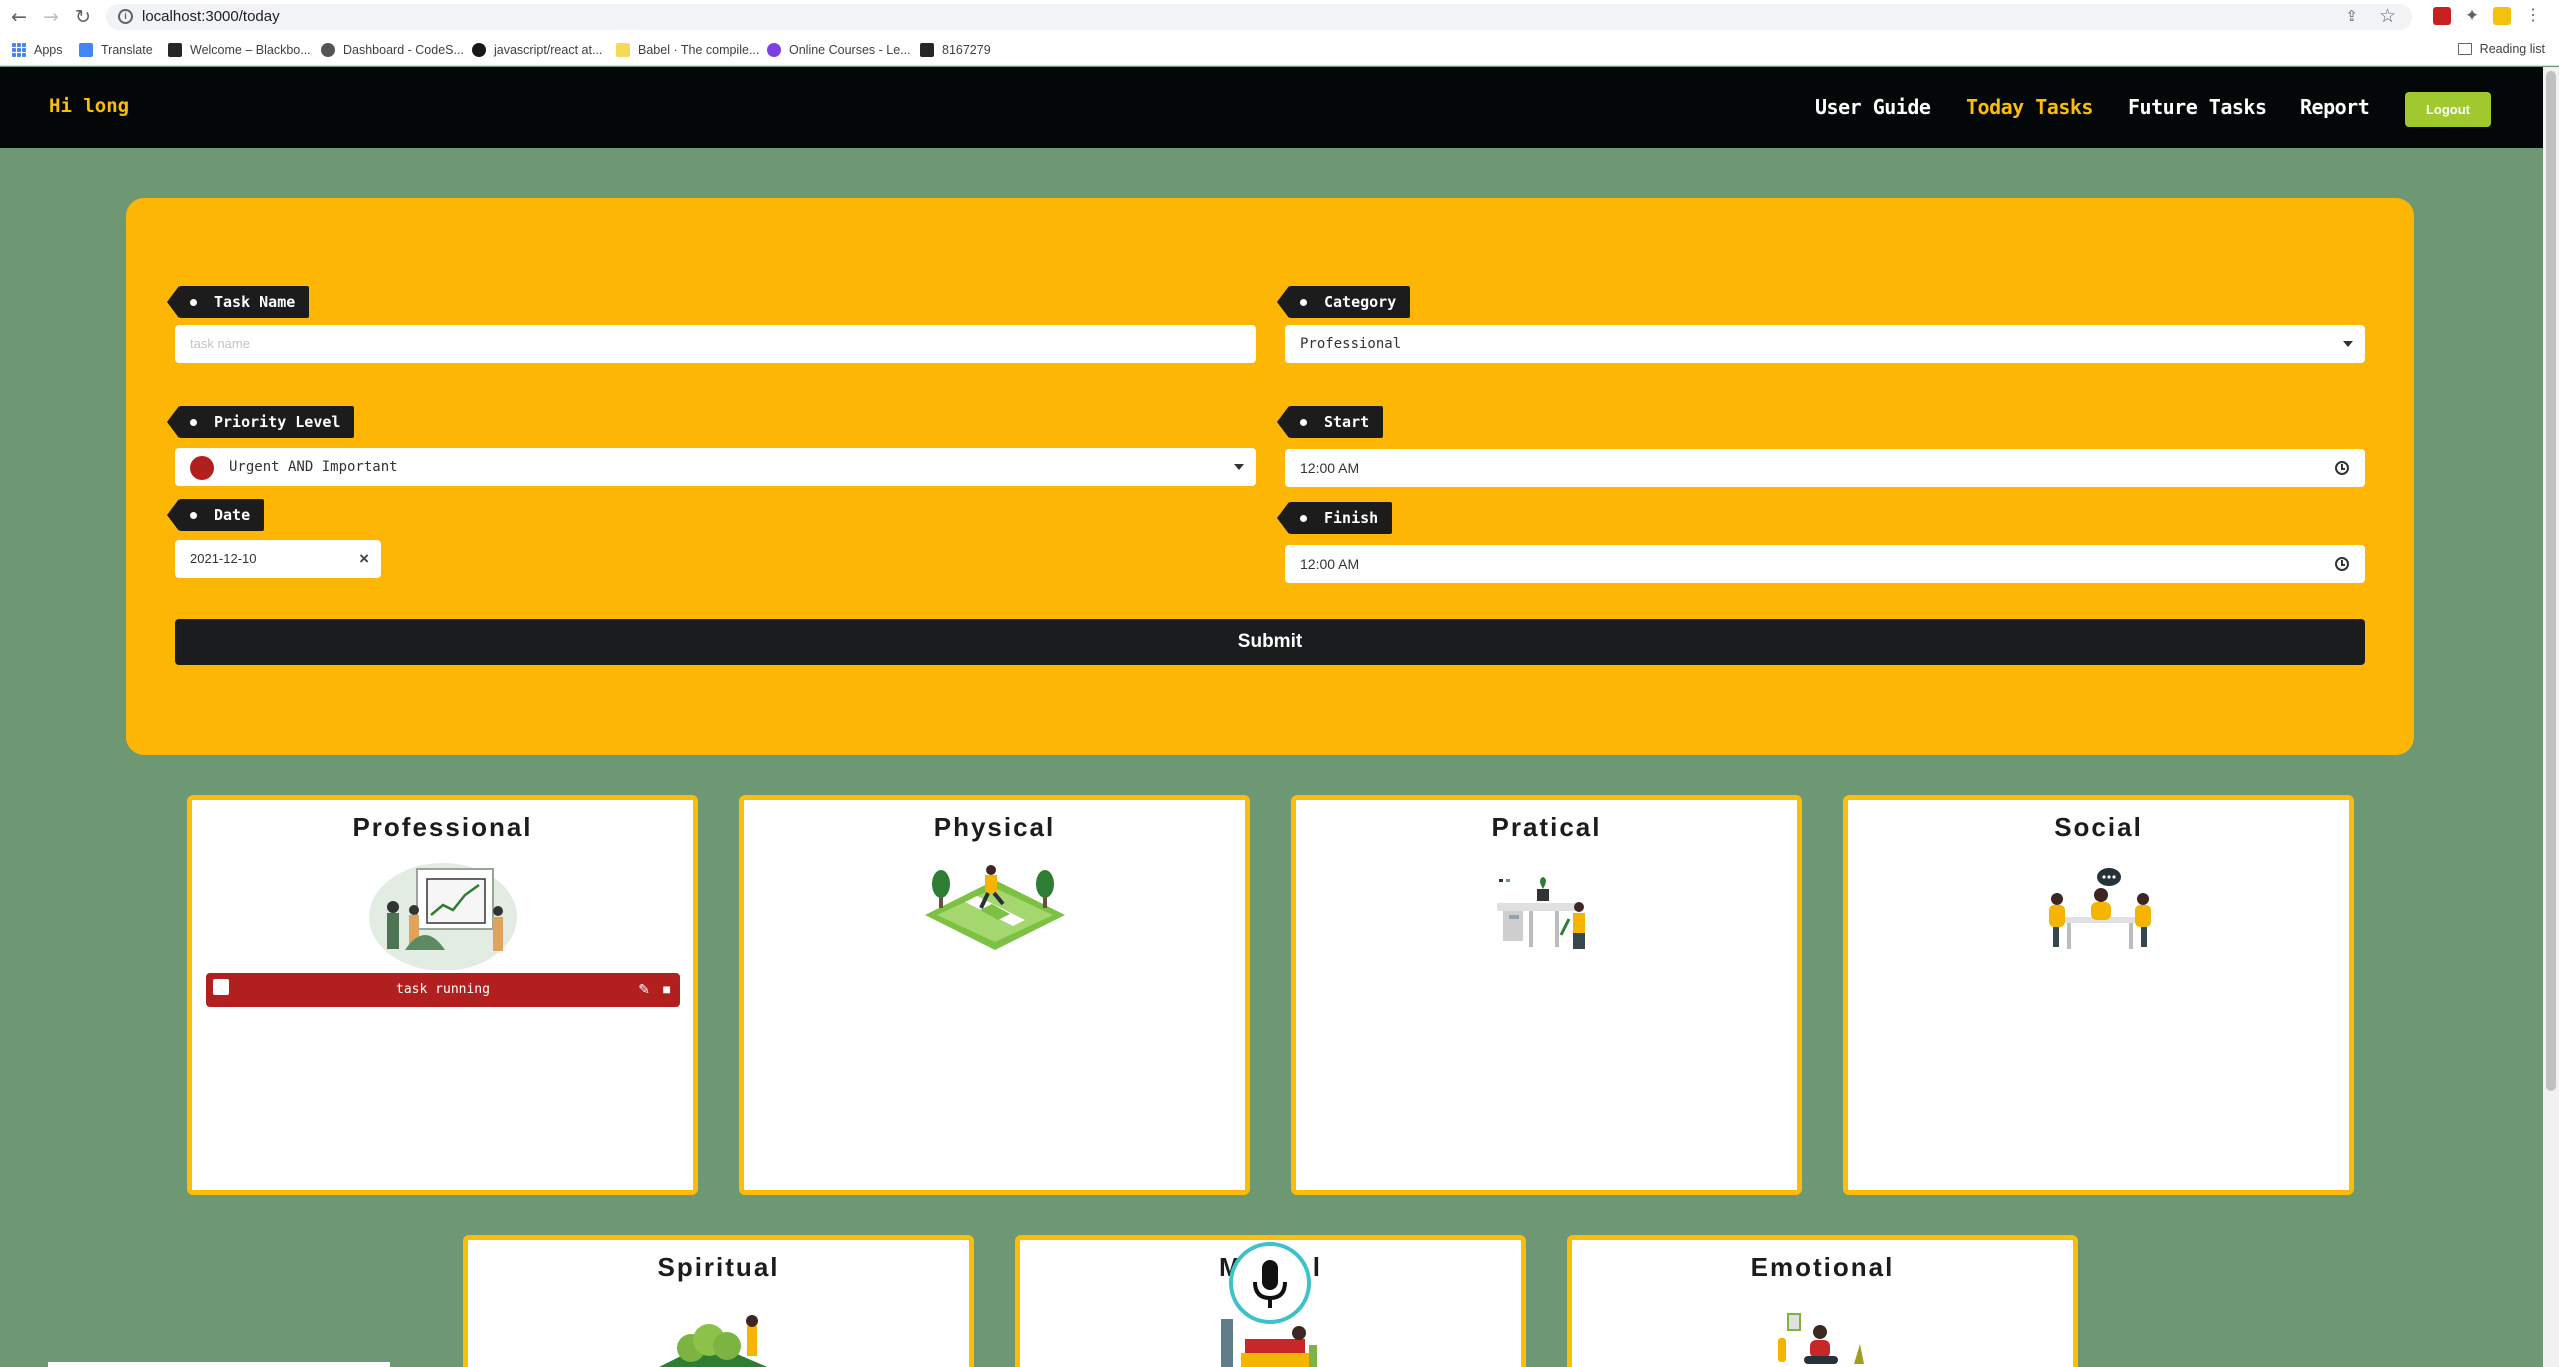  Describe the element at coordinates (1270, 642) in the screenshot. I see `submit-button: Submit` at that location.